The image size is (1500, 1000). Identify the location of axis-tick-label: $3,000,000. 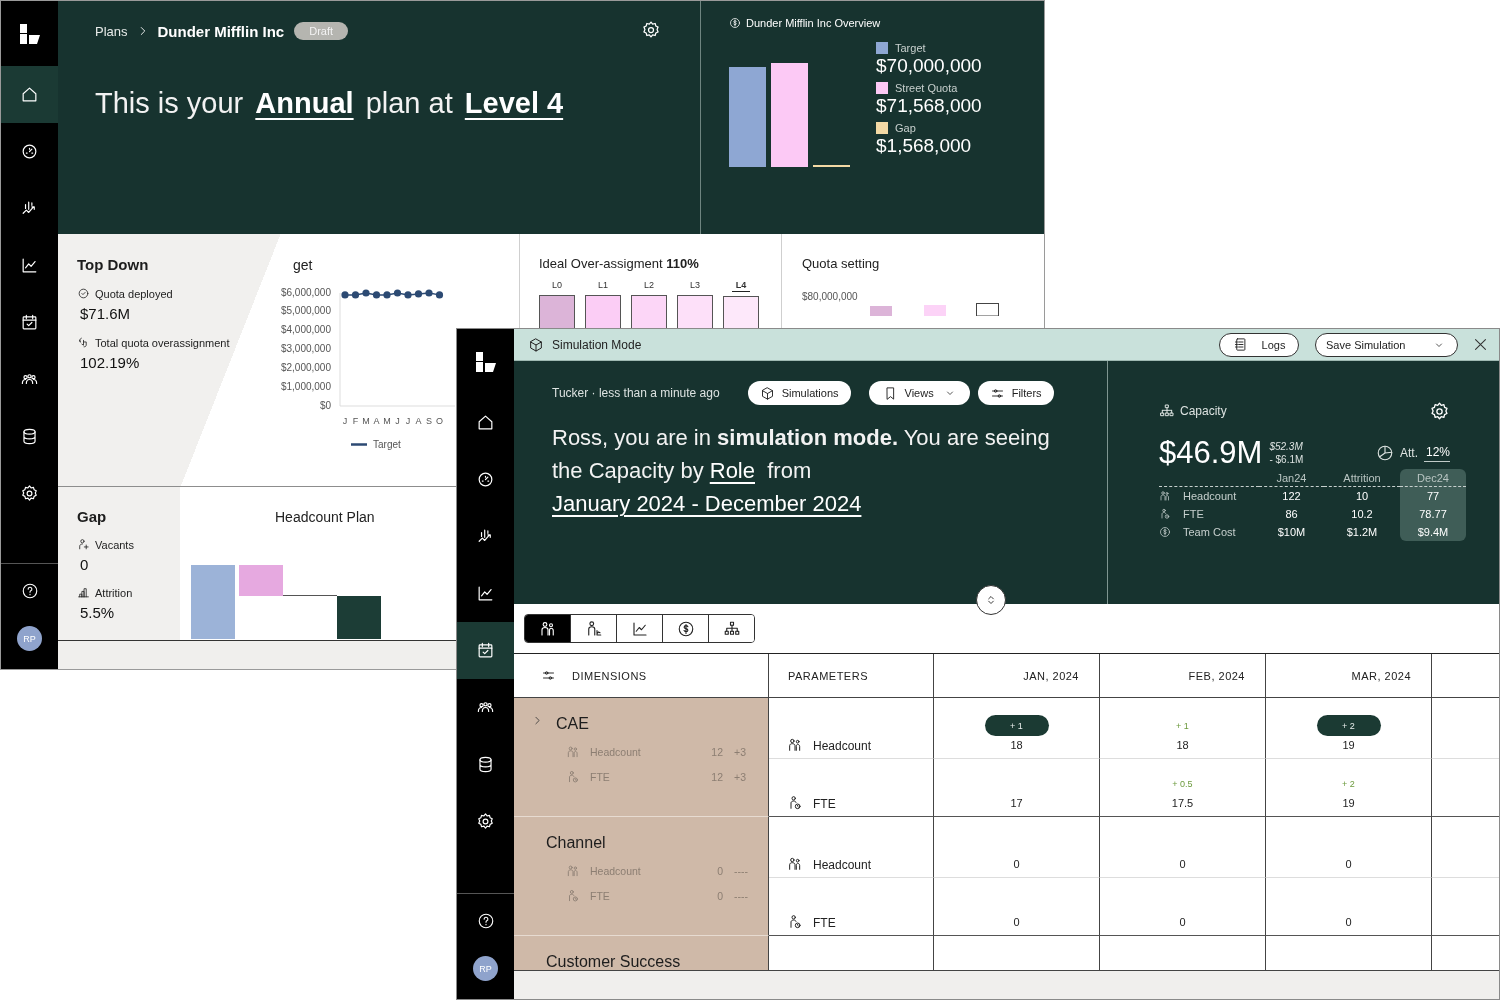
(305, 349).